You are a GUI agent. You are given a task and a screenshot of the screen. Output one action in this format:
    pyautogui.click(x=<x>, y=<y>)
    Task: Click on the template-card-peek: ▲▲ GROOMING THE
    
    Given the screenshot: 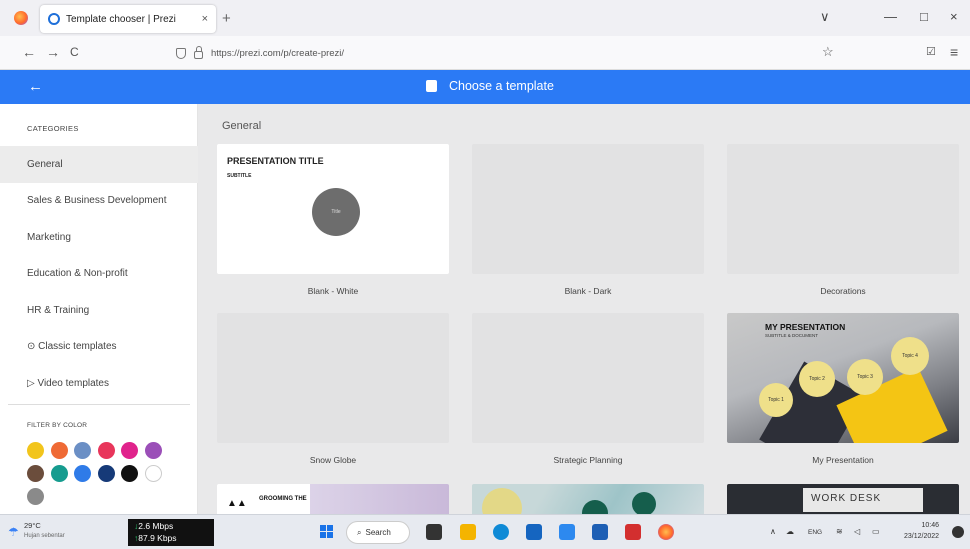 What is the action you would take?
    pyautogui.click(x=333, y=499)
    